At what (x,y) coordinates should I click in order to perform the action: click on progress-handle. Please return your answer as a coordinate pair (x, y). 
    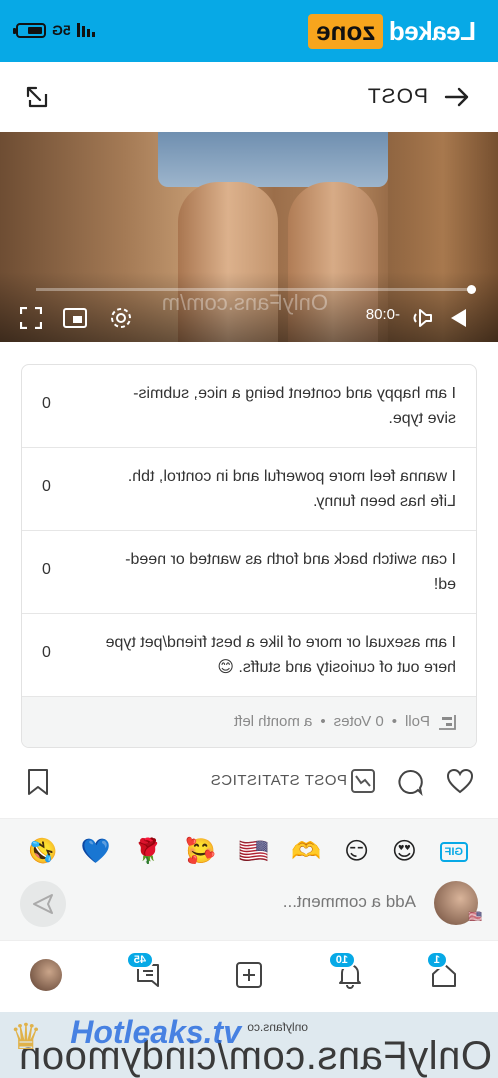
    Looking at the image, I should click on (471, 289).